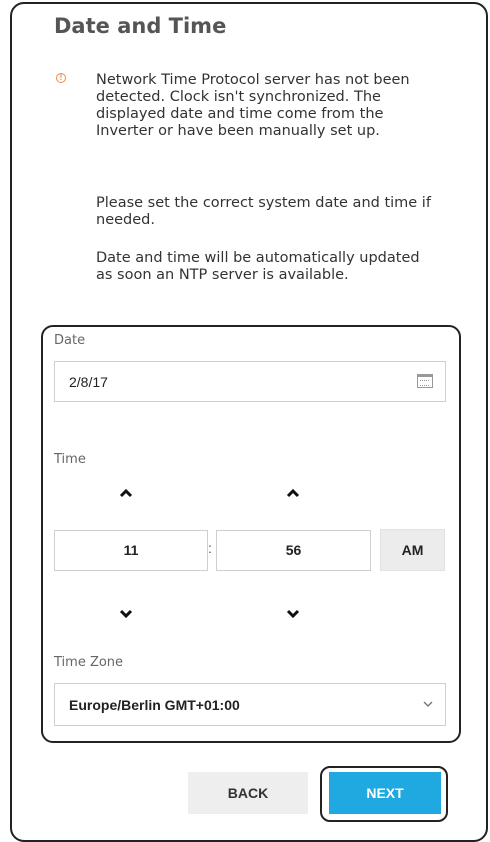 This screenshot has height=842, width=490. Describe the element at coordinates (428, 704) in the screenshot. I see `chevron-down-icon` at that location.